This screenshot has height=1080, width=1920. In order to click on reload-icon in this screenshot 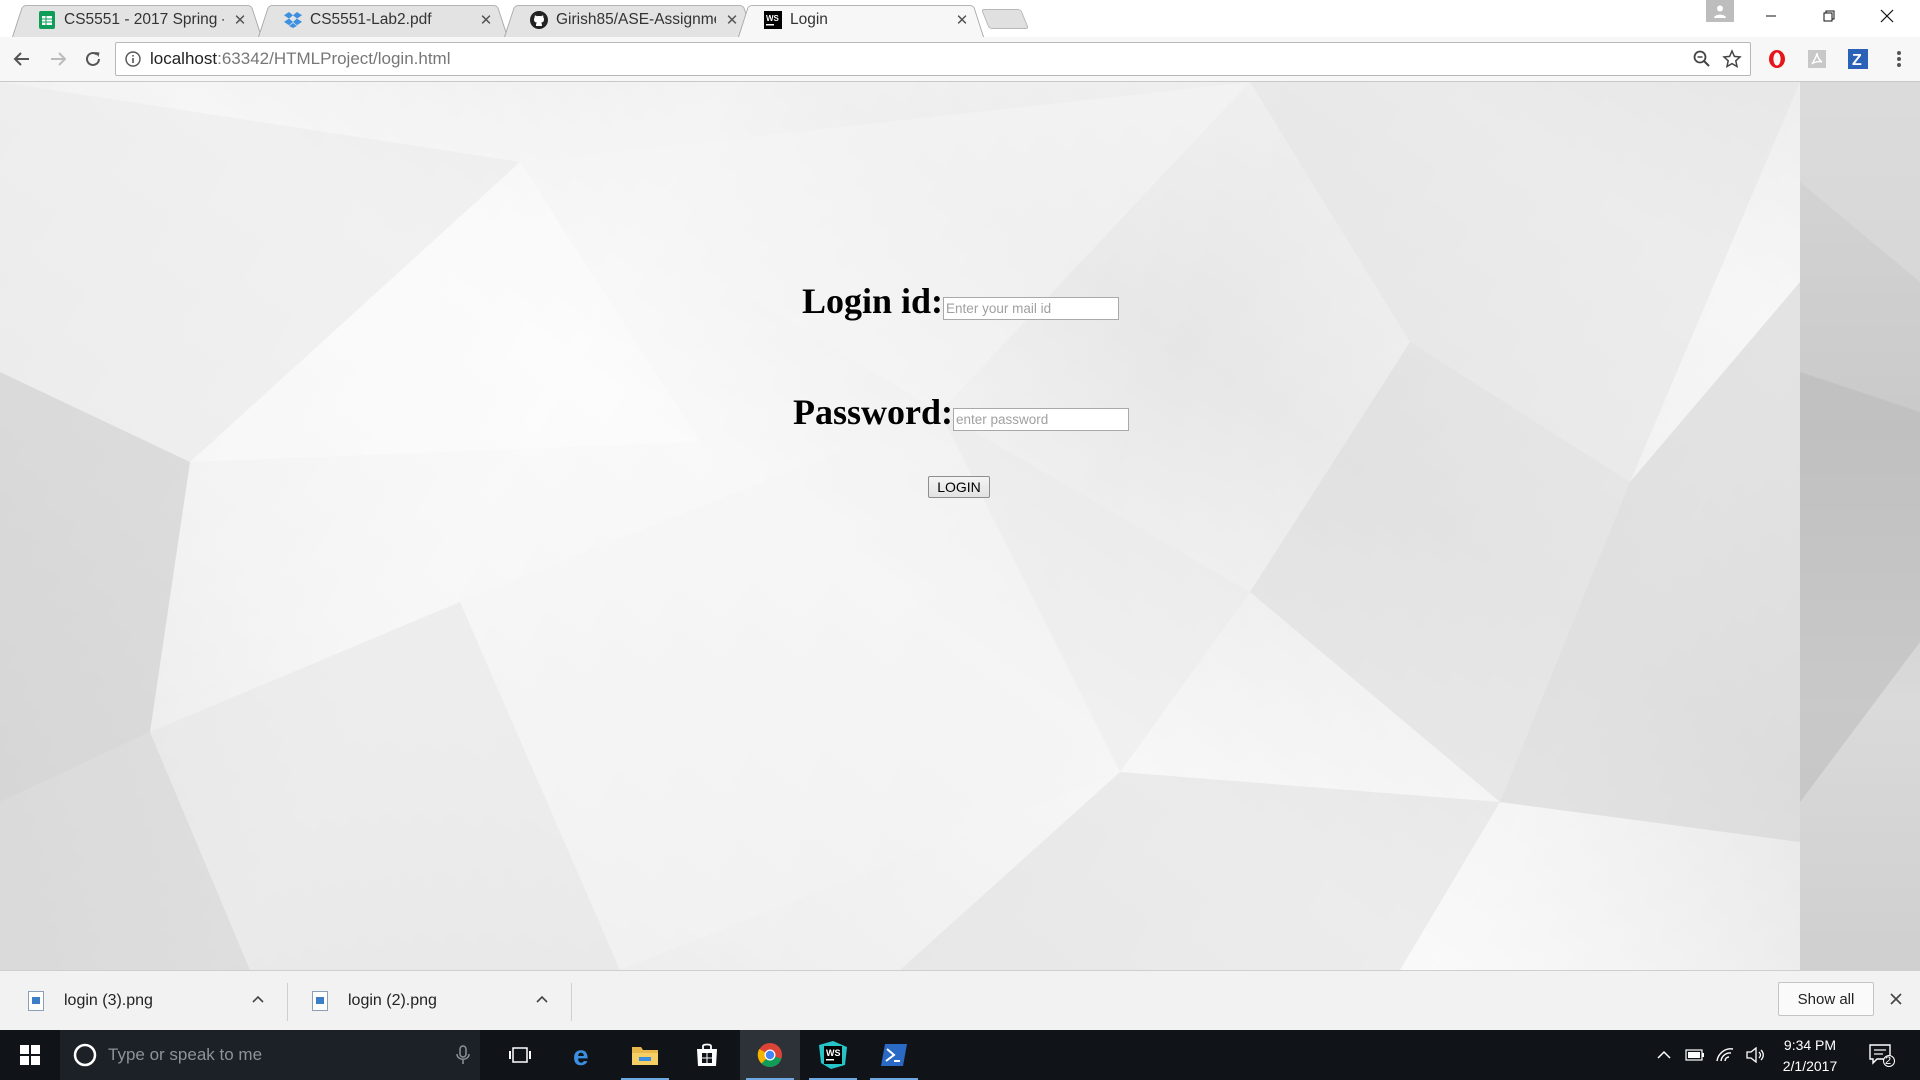, I will do `click(93, 59)`.